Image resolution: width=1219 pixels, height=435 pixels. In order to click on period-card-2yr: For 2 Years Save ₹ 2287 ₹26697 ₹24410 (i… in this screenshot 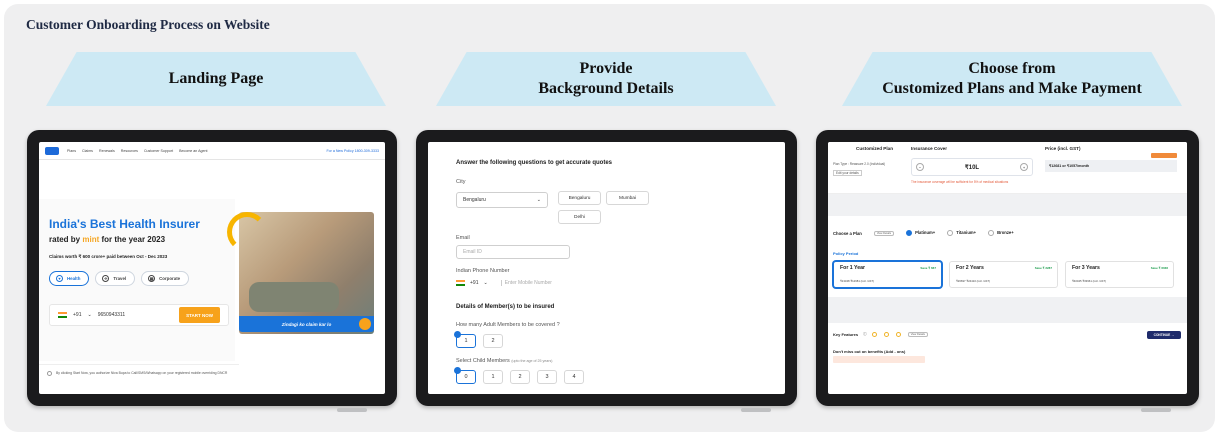, I will do `click(1003, 274)`.